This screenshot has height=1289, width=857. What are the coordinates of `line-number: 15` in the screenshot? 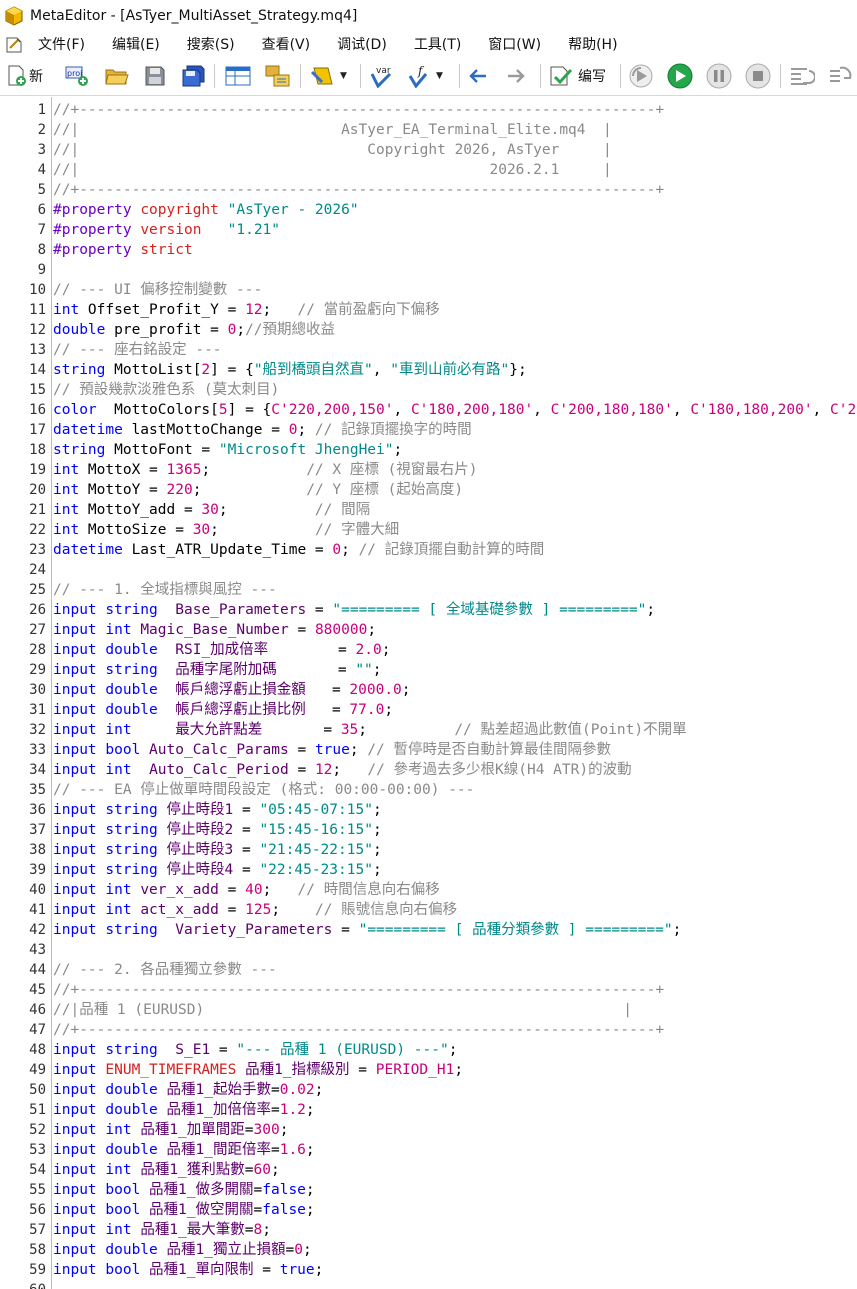 It's located at (37, 390).